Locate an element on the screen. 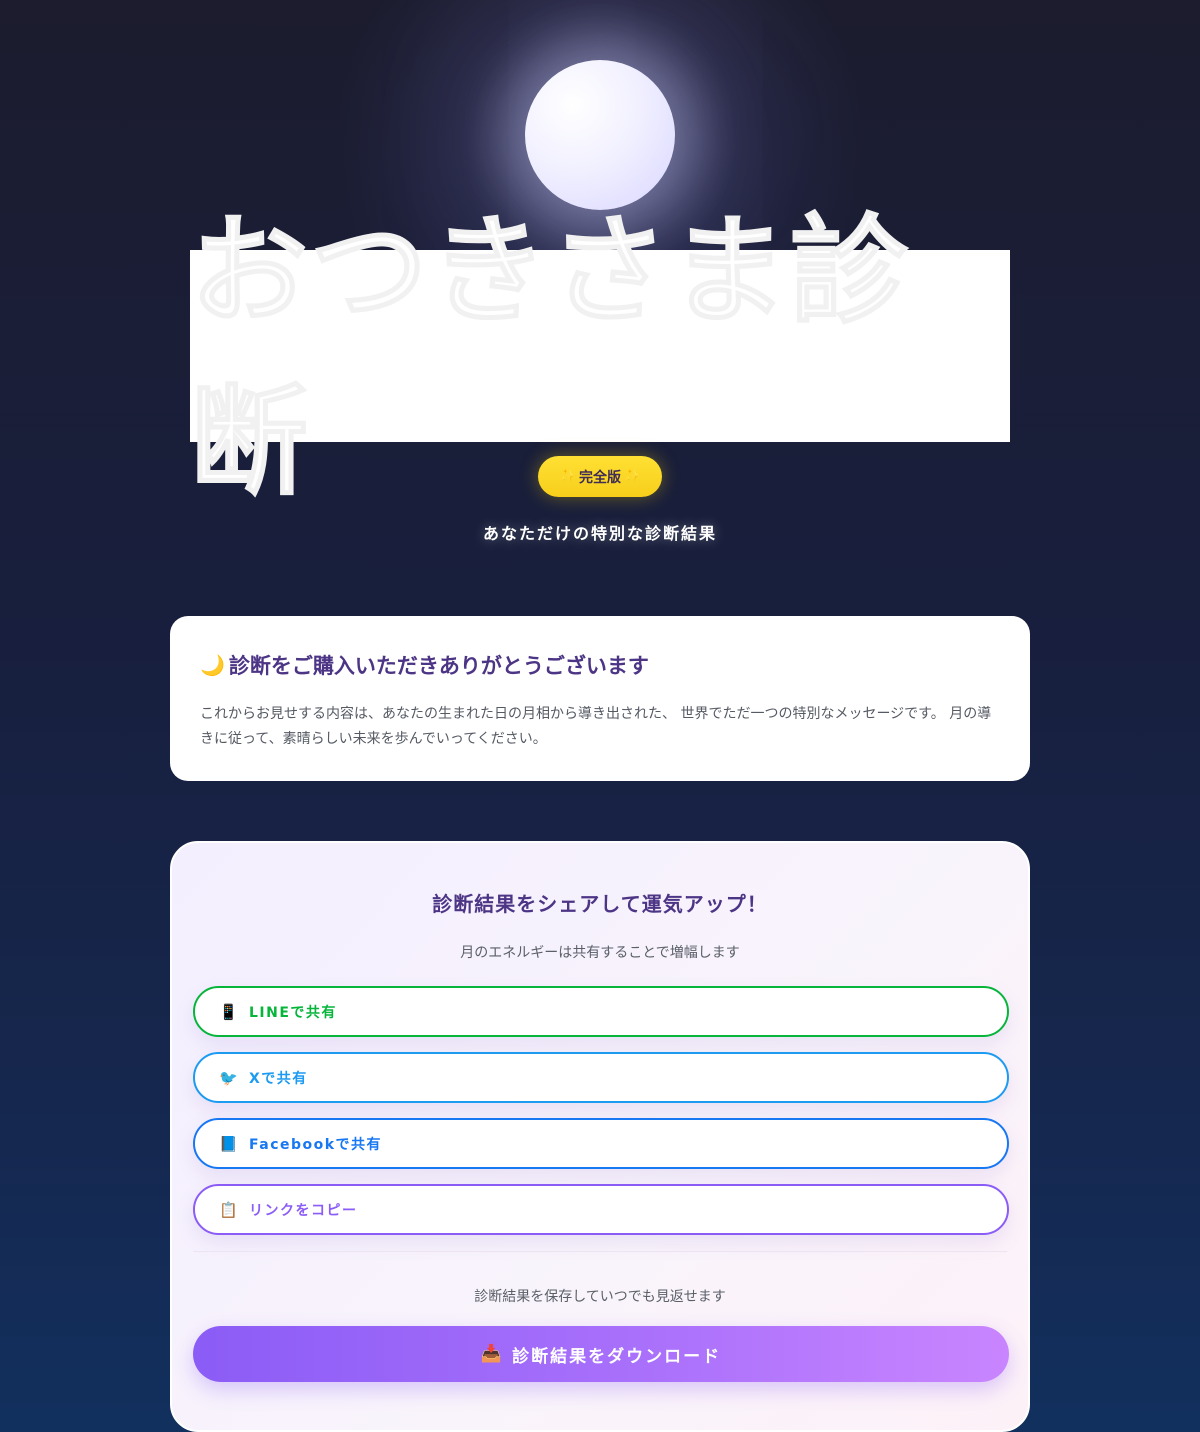 The height and width of the screenshot is (1432, 1200). copy-link-button: 📋 リンクをコピー is located at coordinates (601, 1209).